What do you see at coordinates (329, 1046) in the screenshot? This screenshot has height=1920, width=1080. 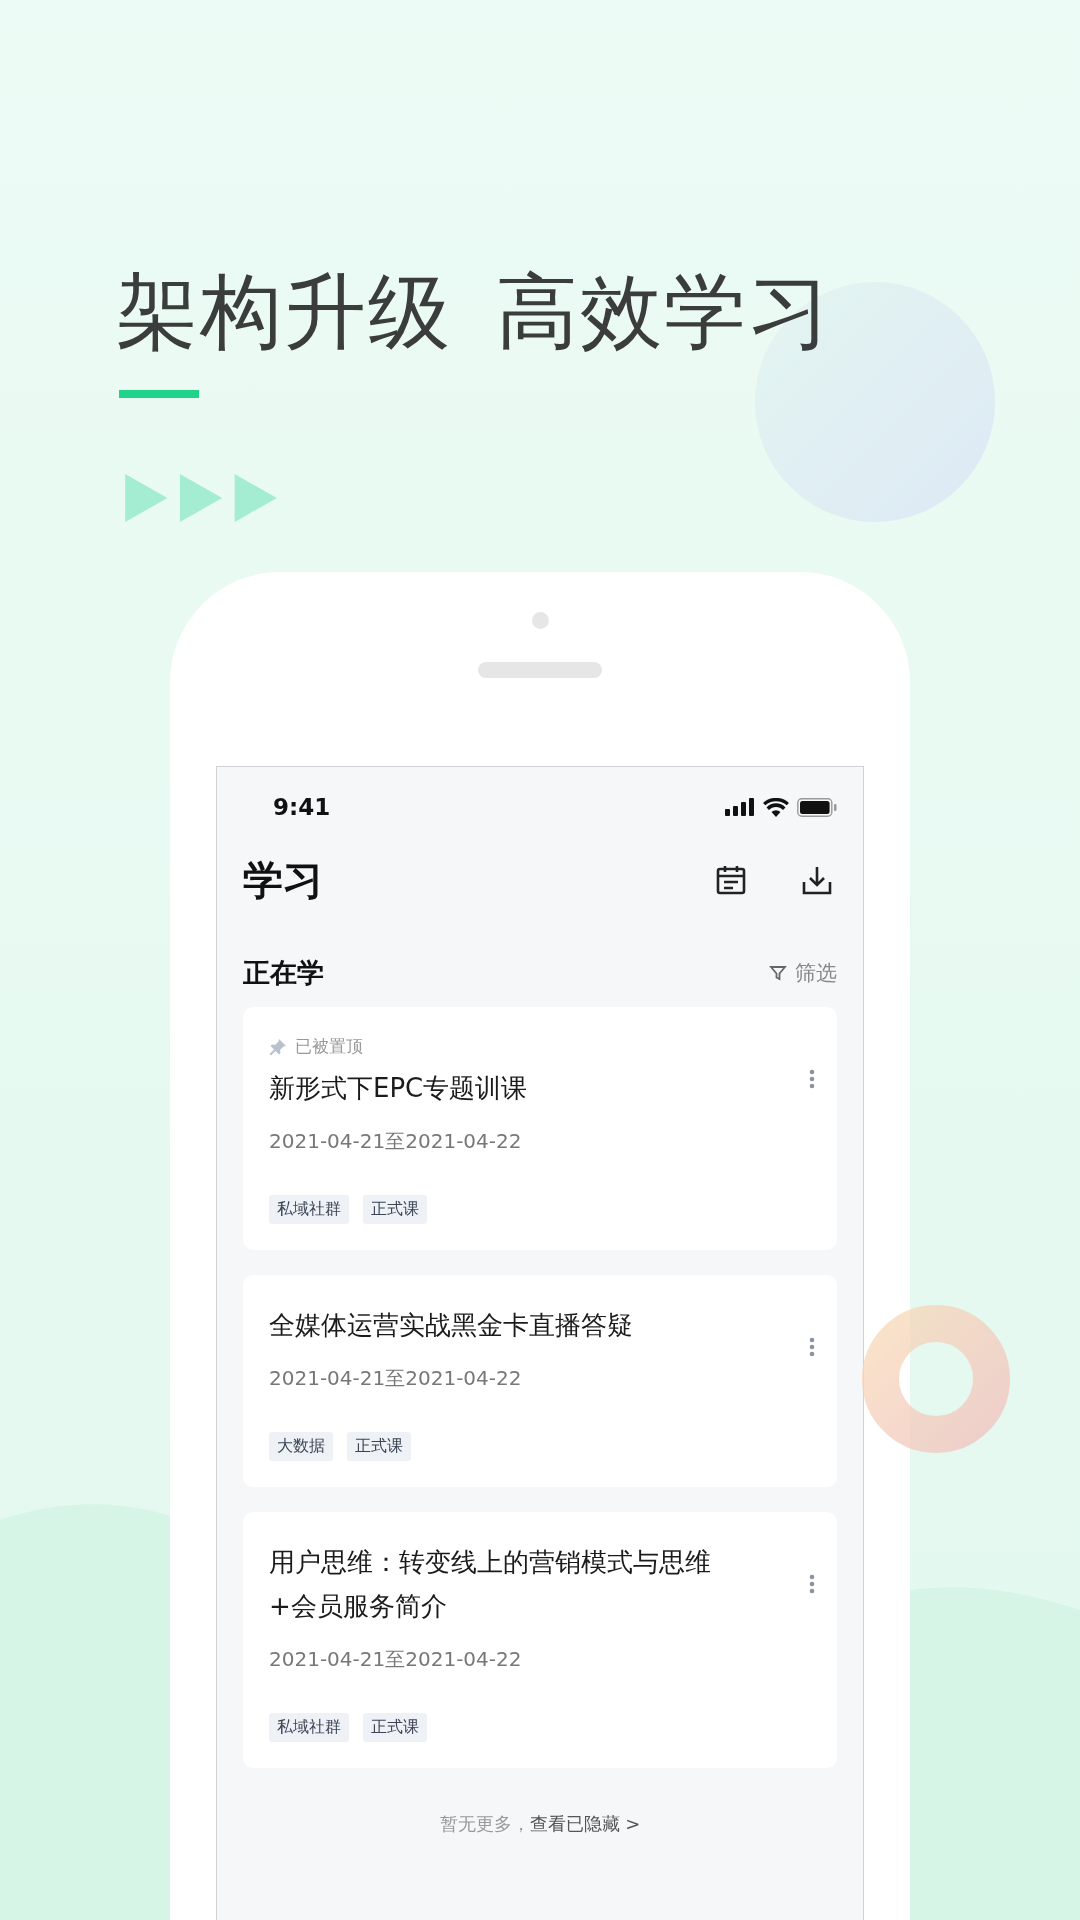 I see `pinned-label: 已被置顶` at bounding box center [329, 1046].